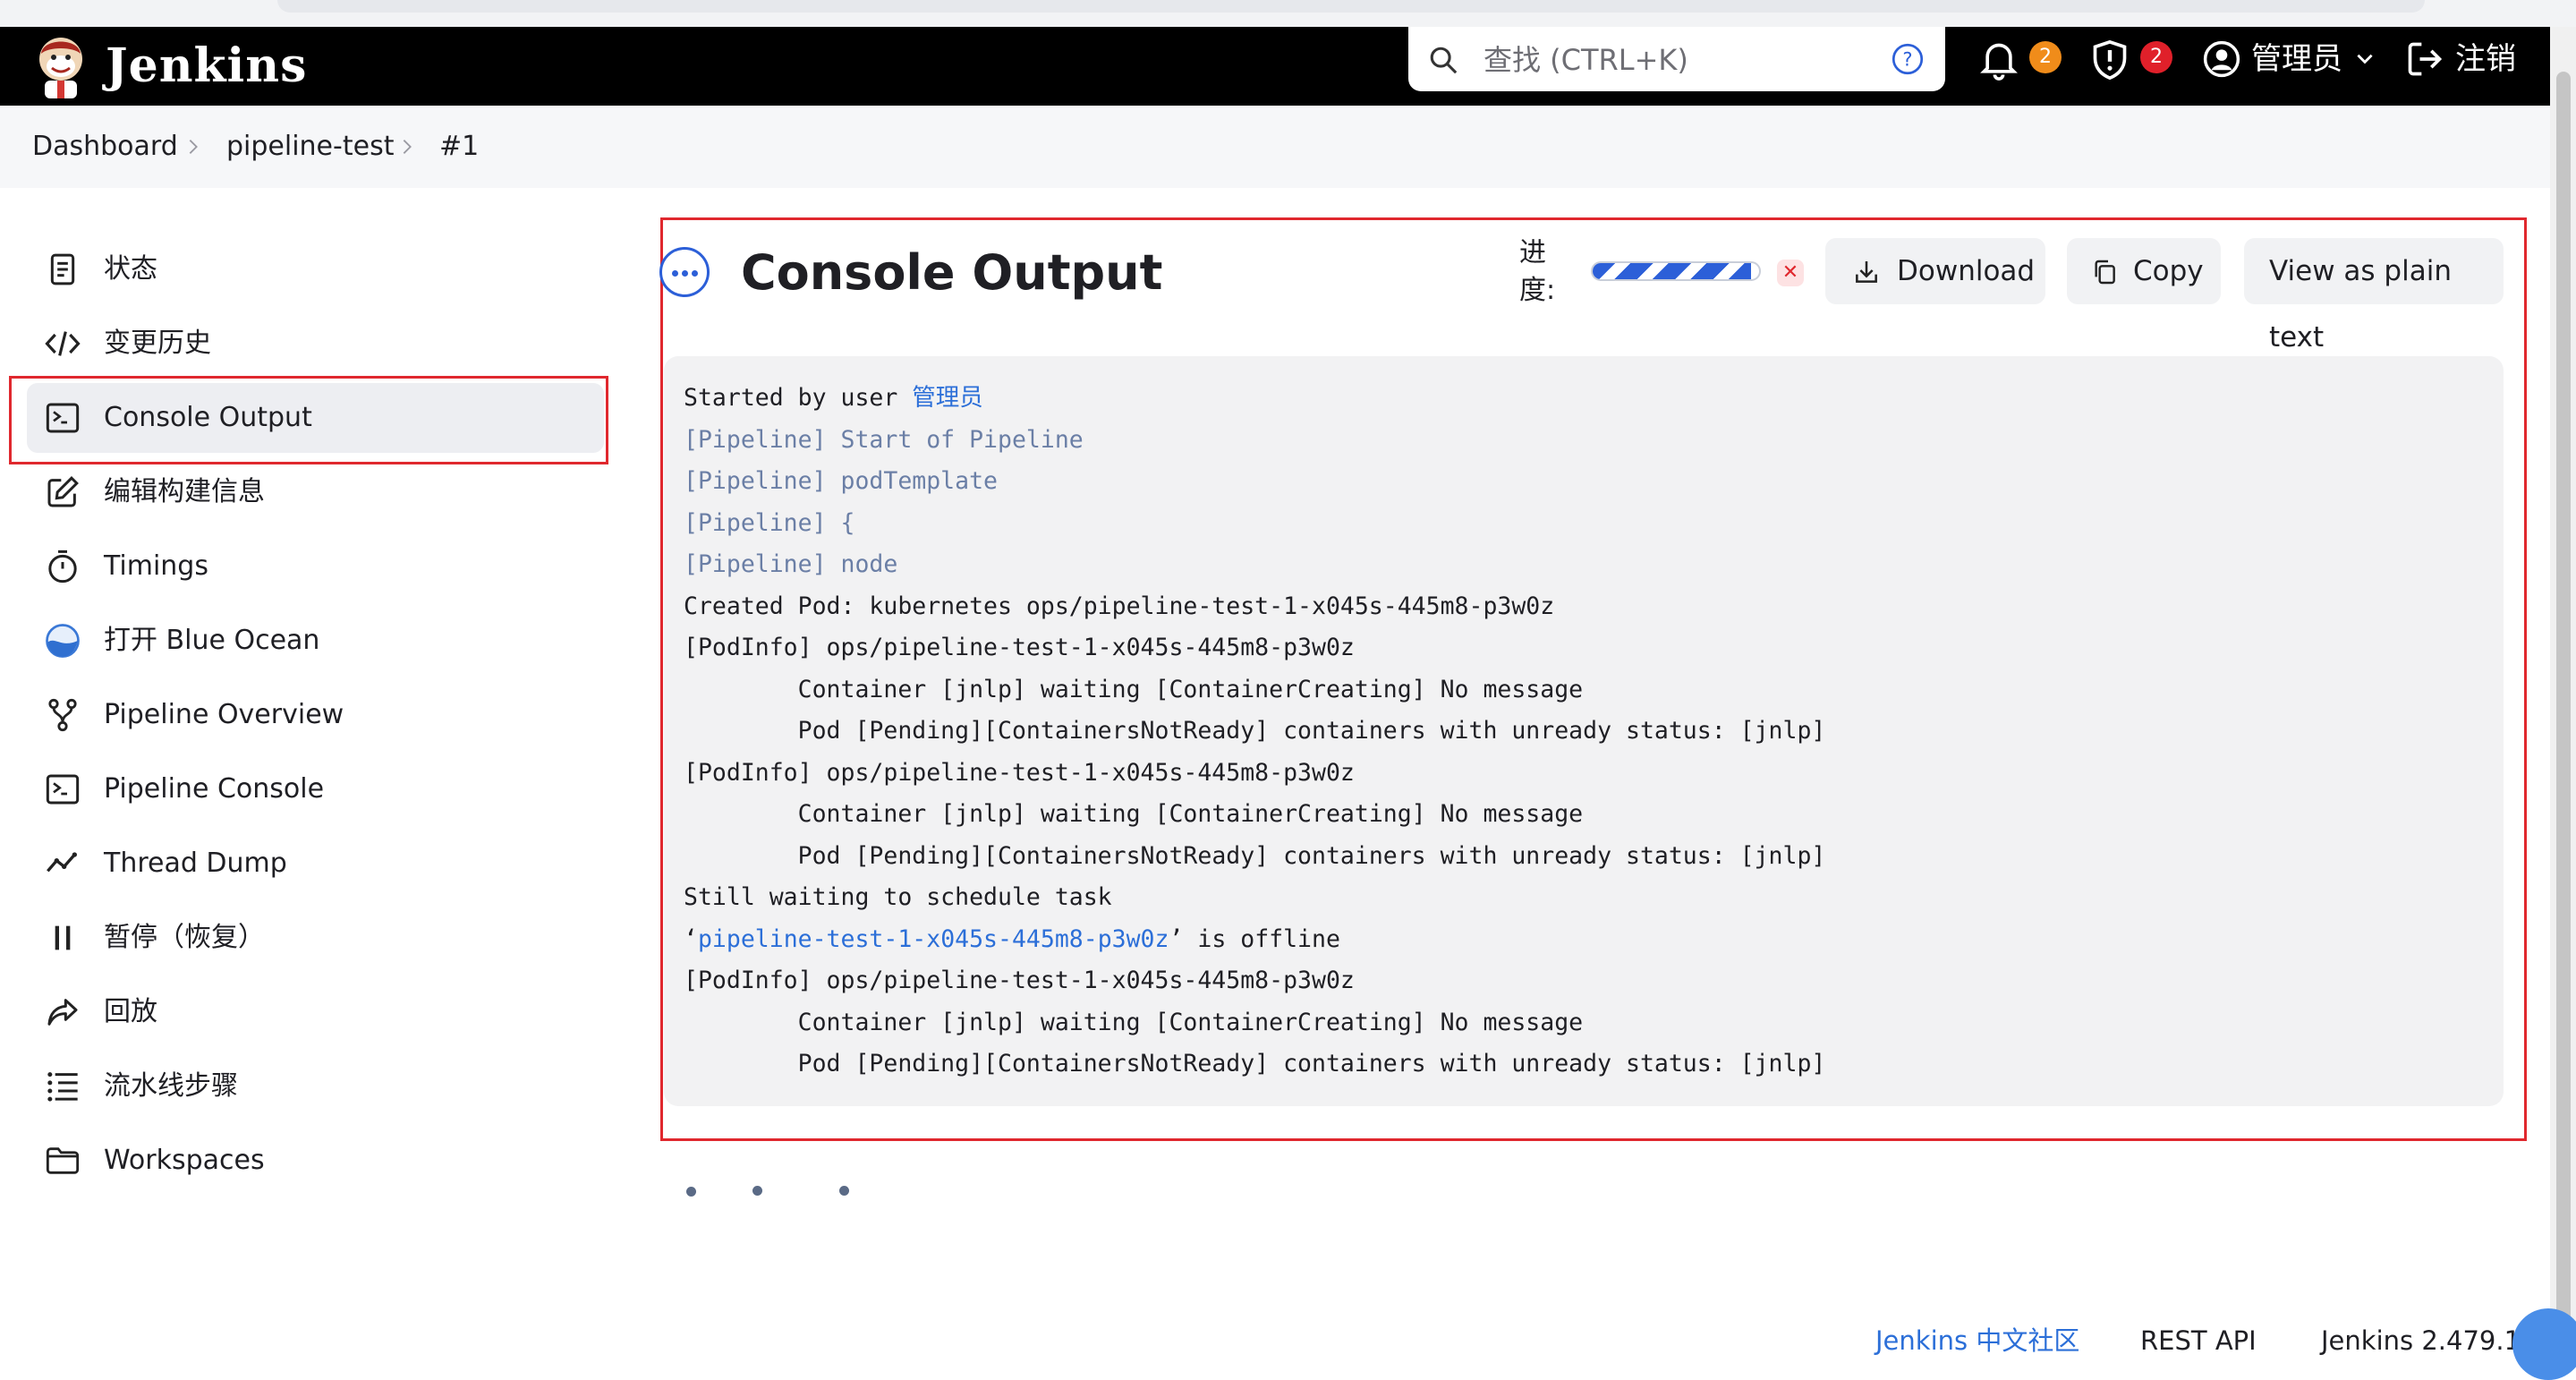  What do you see at coordinates (2198, 1341) in the screenshot?
I see `footer-rest-api-link: REST API` at bounding box center [2198, 1341].